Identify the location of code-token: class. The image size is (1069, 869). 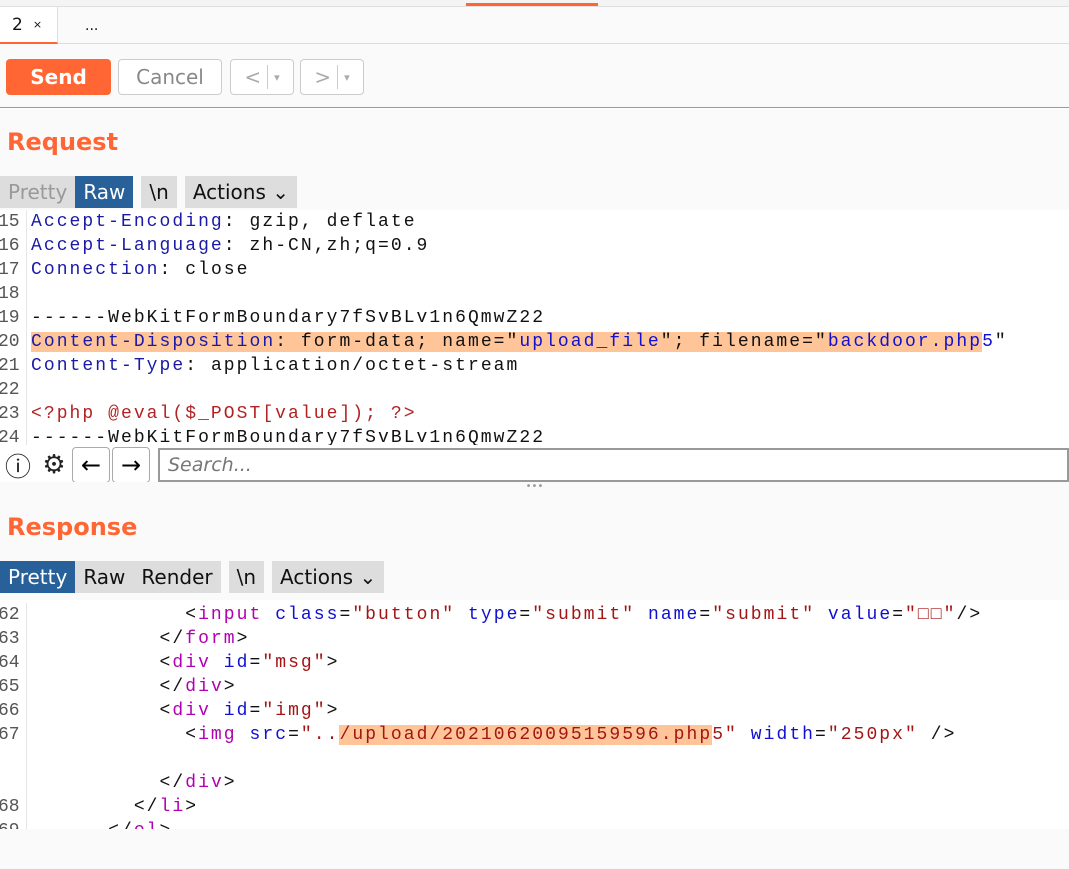
(301, 615).